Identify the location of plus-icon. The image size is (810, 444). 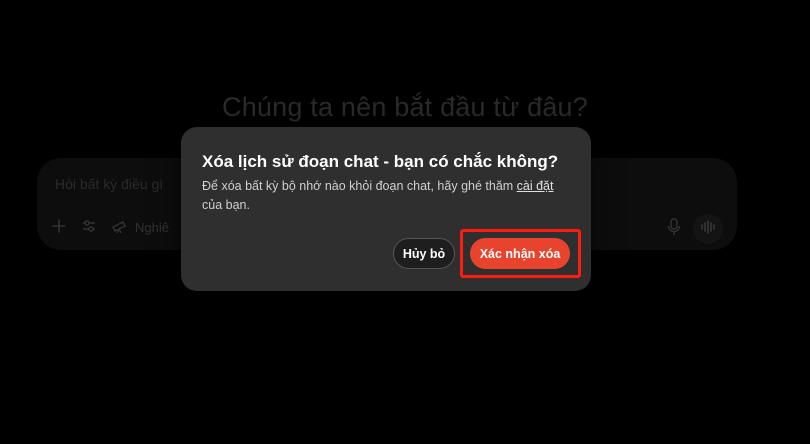
(59, 227).